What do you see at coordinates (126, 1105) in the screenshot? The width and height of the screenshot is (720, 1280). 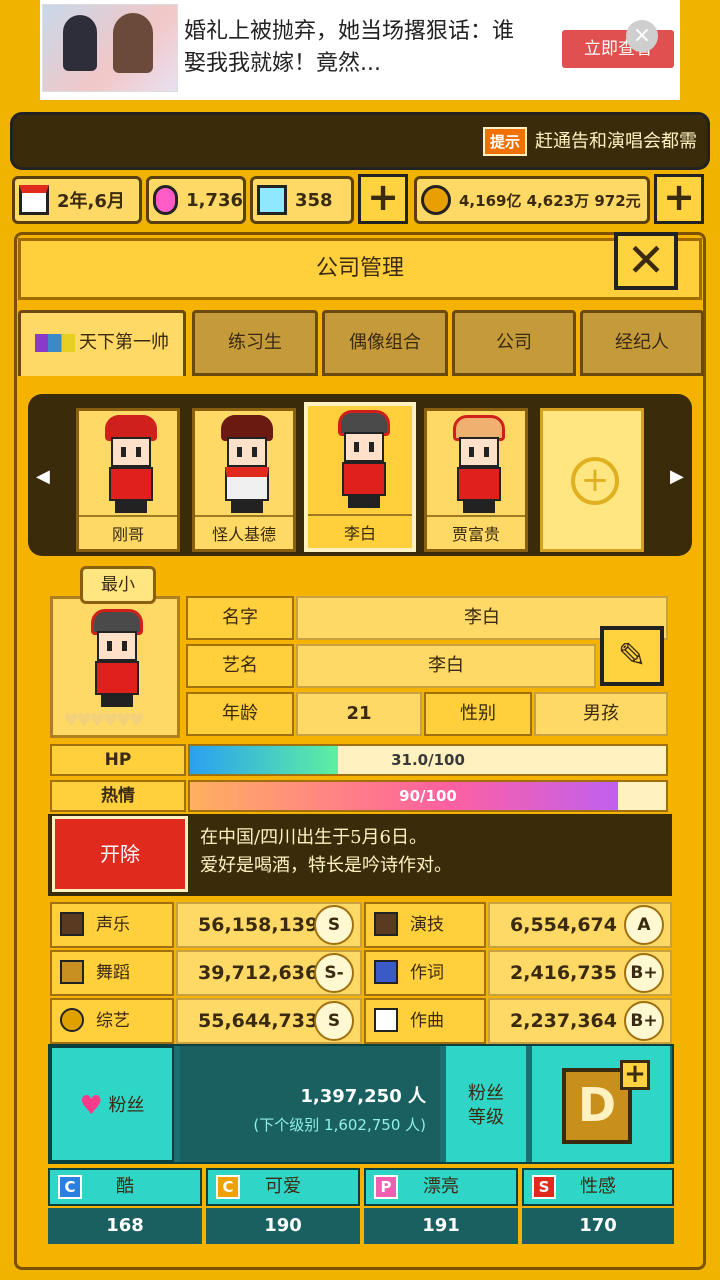 I see `fans-label-text: 粉丝` at bounding box center [126, 1105].